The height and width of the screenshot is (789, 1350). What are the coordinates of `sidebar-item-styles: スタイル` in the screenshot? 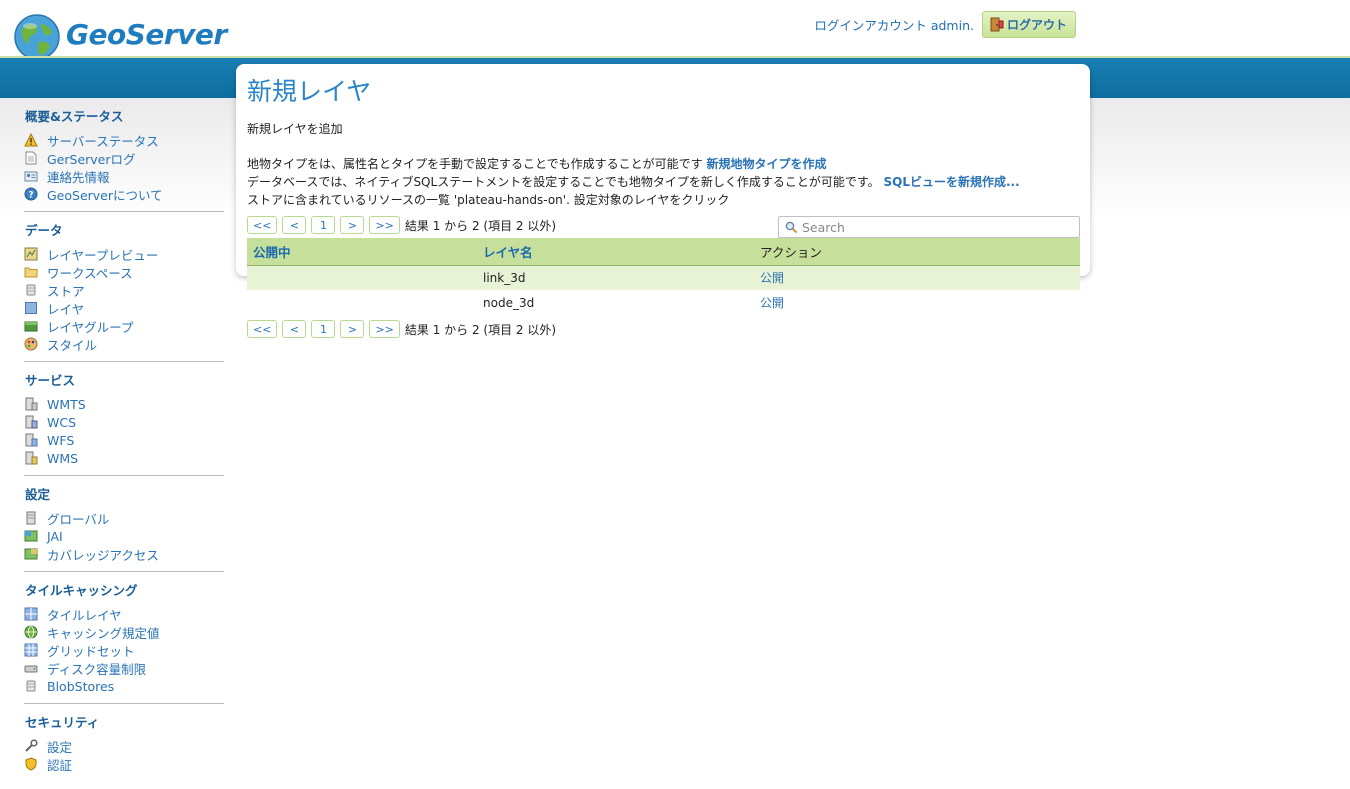 It's located at (124, 344).